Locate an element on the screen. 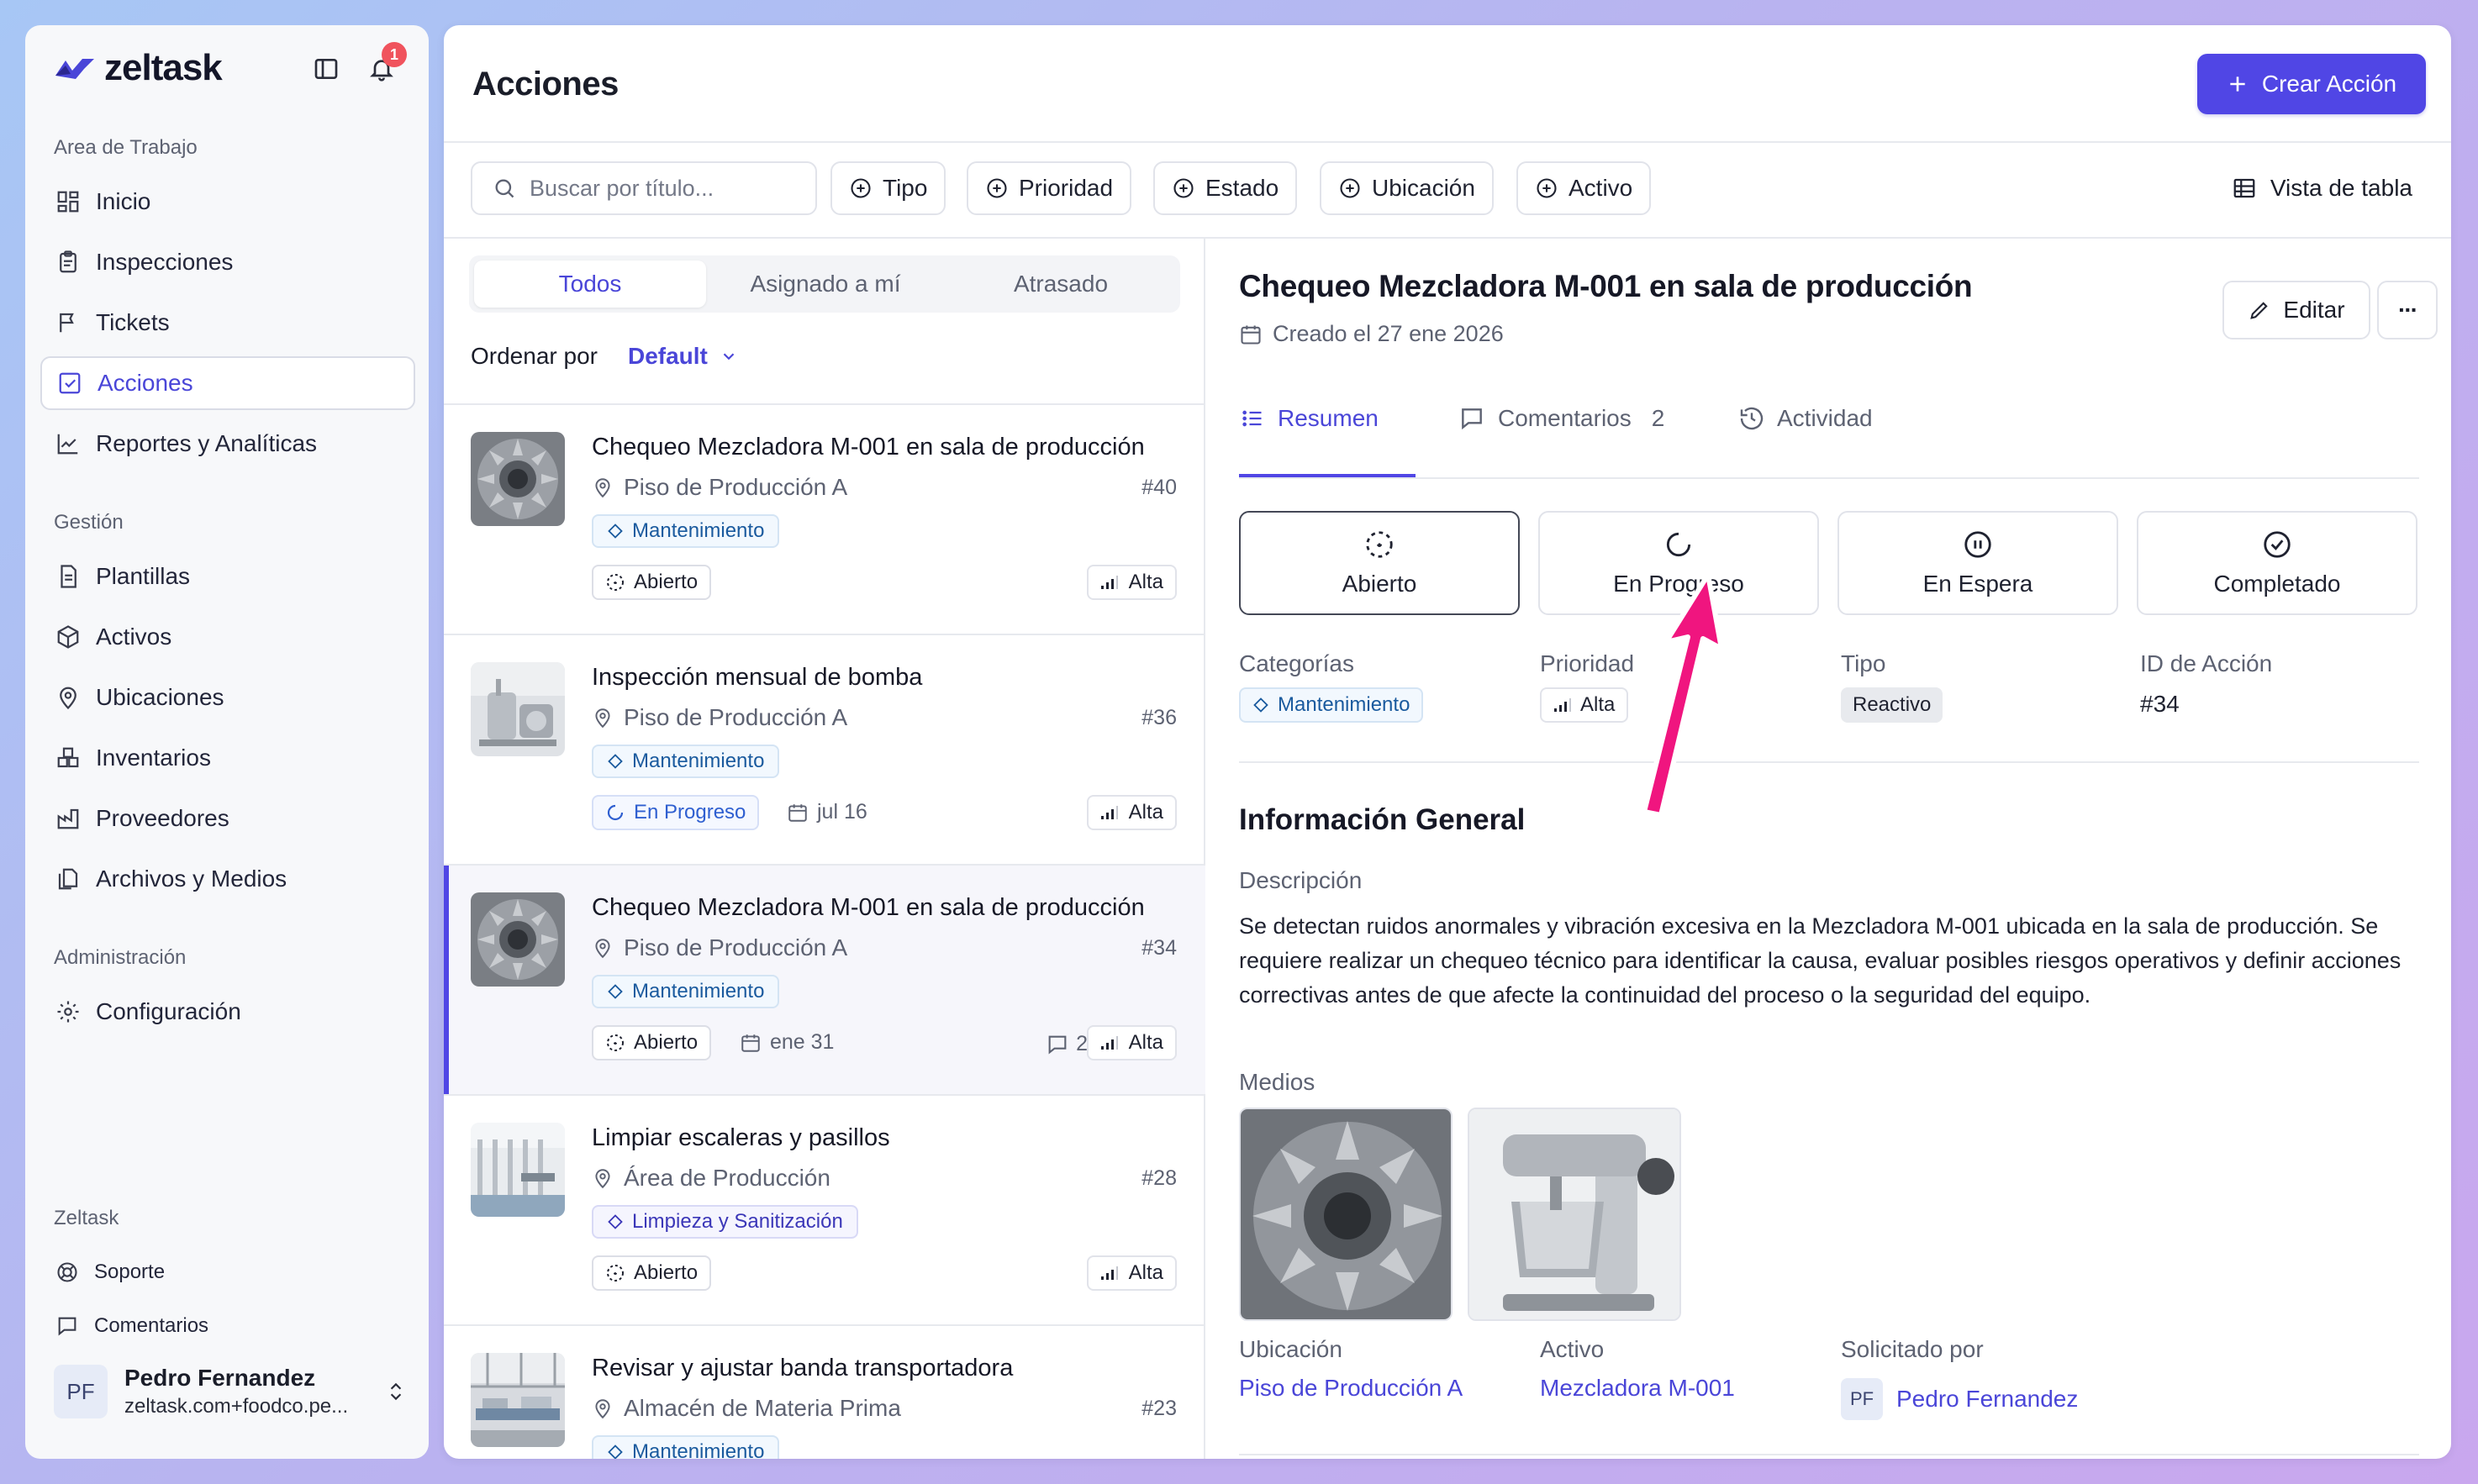 This screenshot has width=2478, height=1484. more-options-button: ··· is located at coordinates (2407, 310).